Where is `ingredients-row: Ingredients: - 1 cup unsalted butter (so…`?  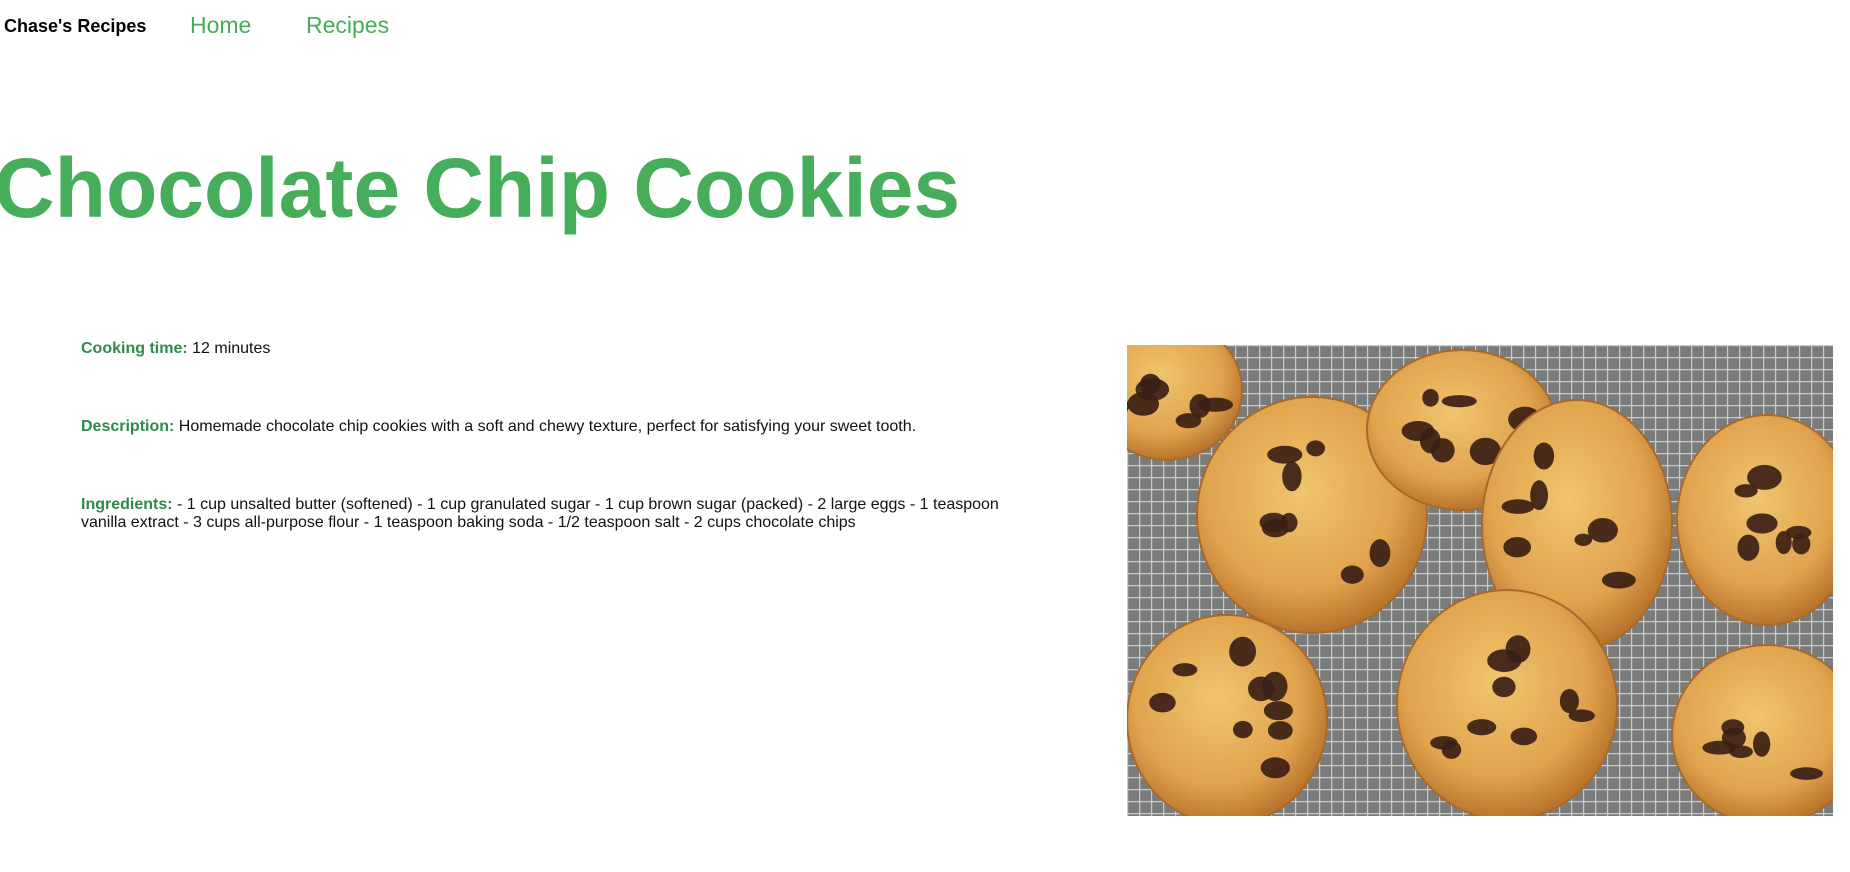
ingredients-row: Ingredients: - 1 cup unsalted butter (so… is located at coordinates (546, 514).